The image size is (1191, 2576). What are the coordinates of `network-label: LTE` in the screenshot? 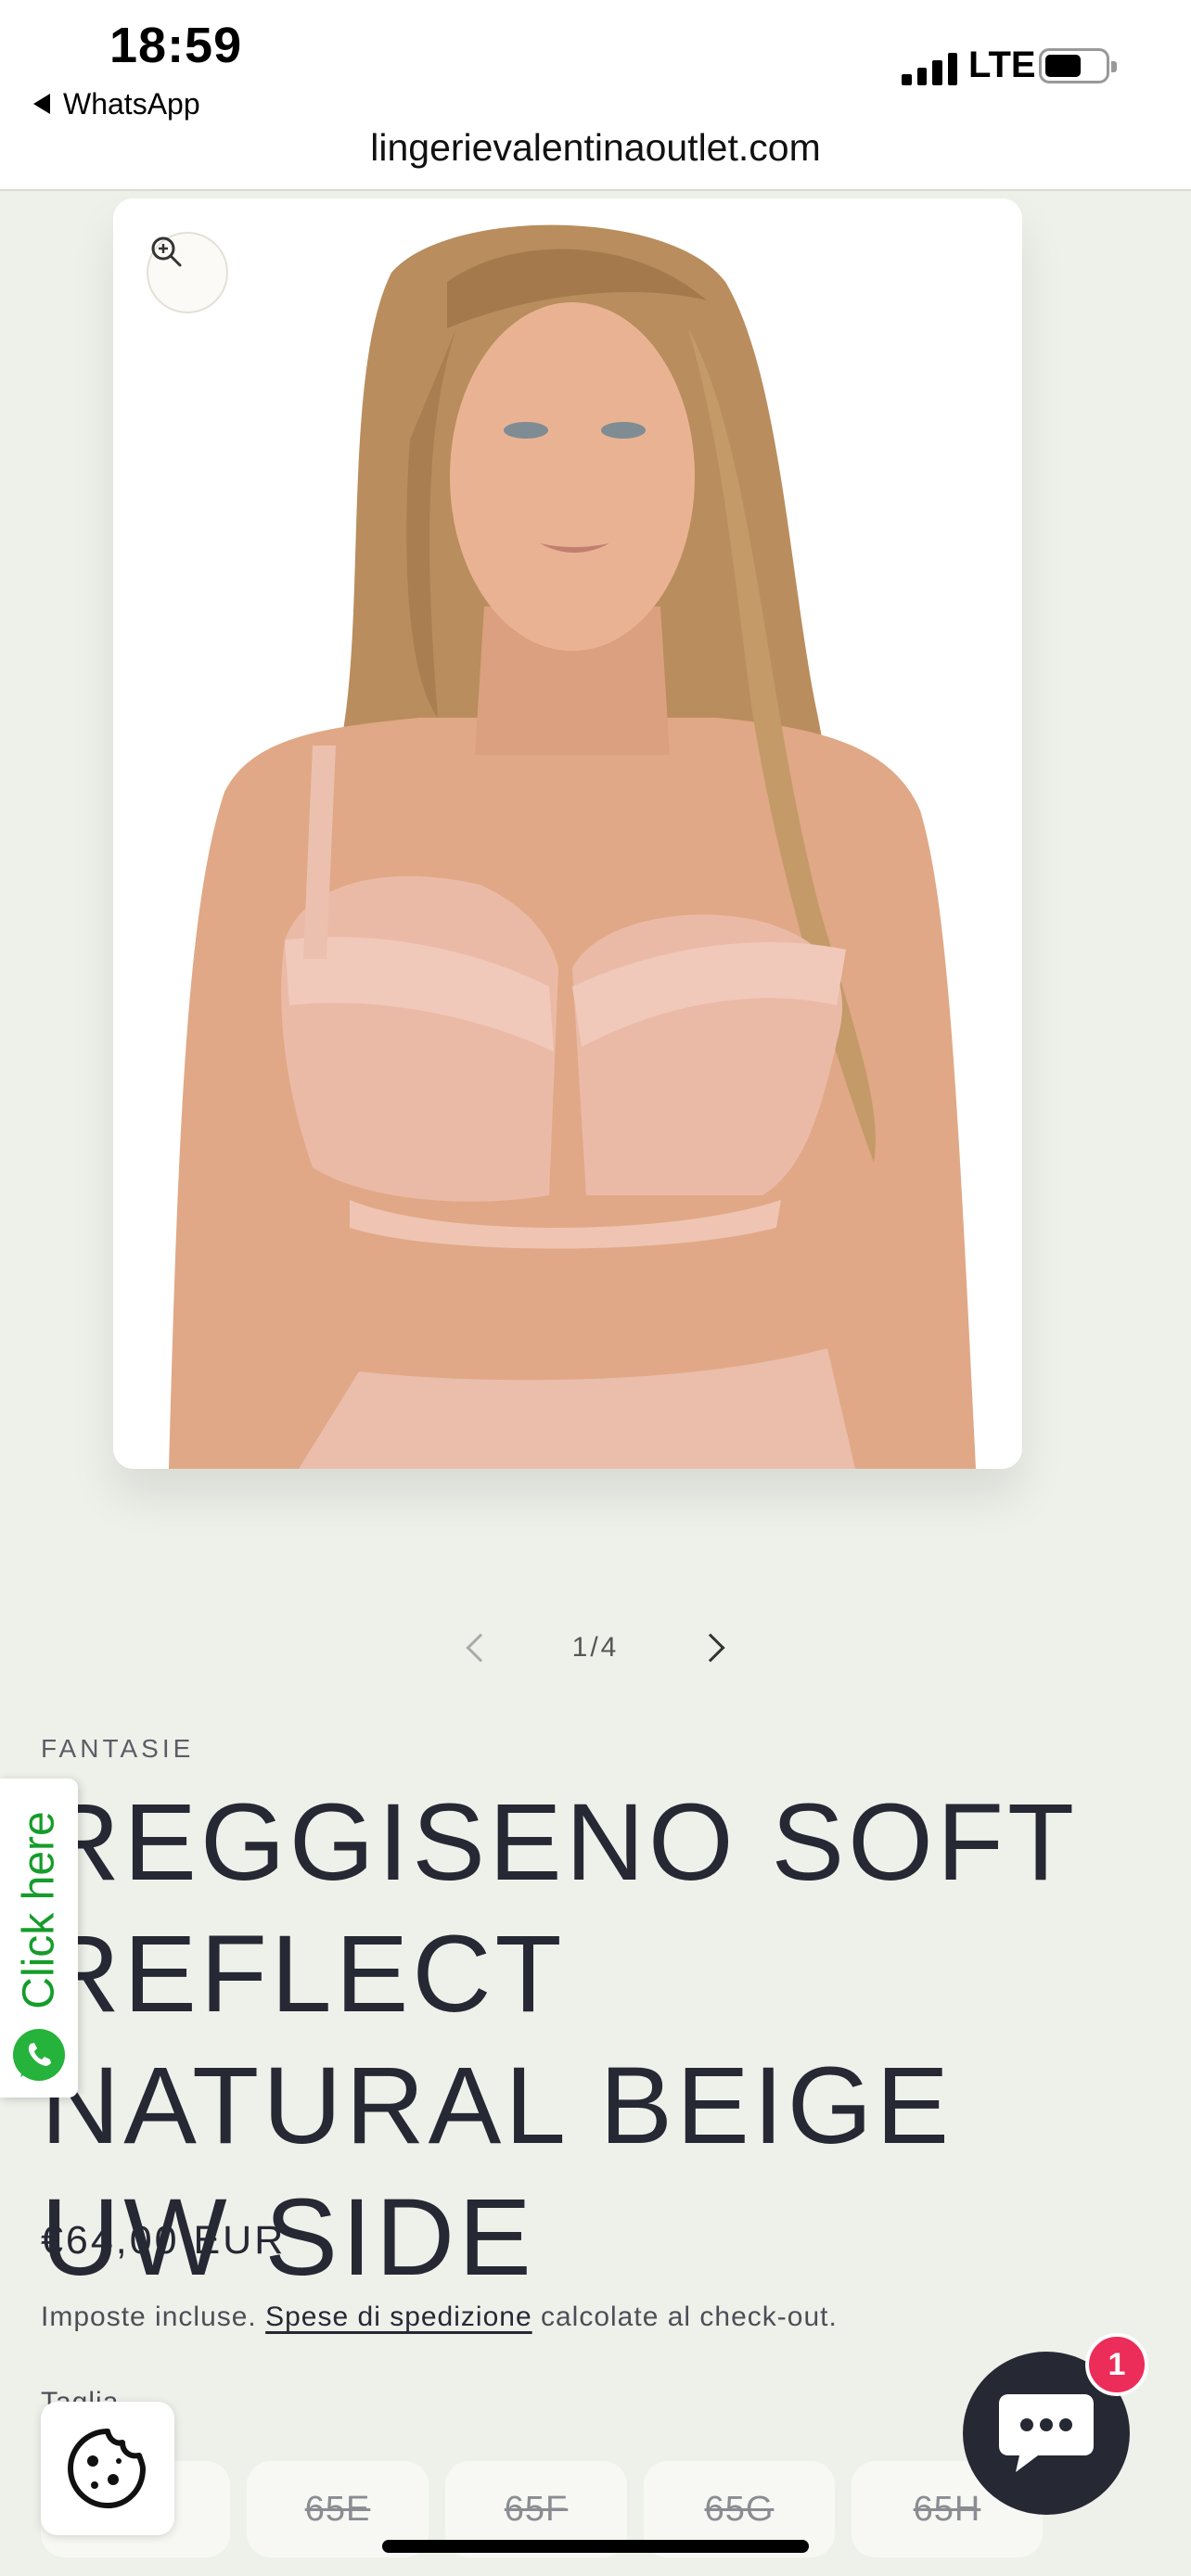 It's located at (1002, 65).